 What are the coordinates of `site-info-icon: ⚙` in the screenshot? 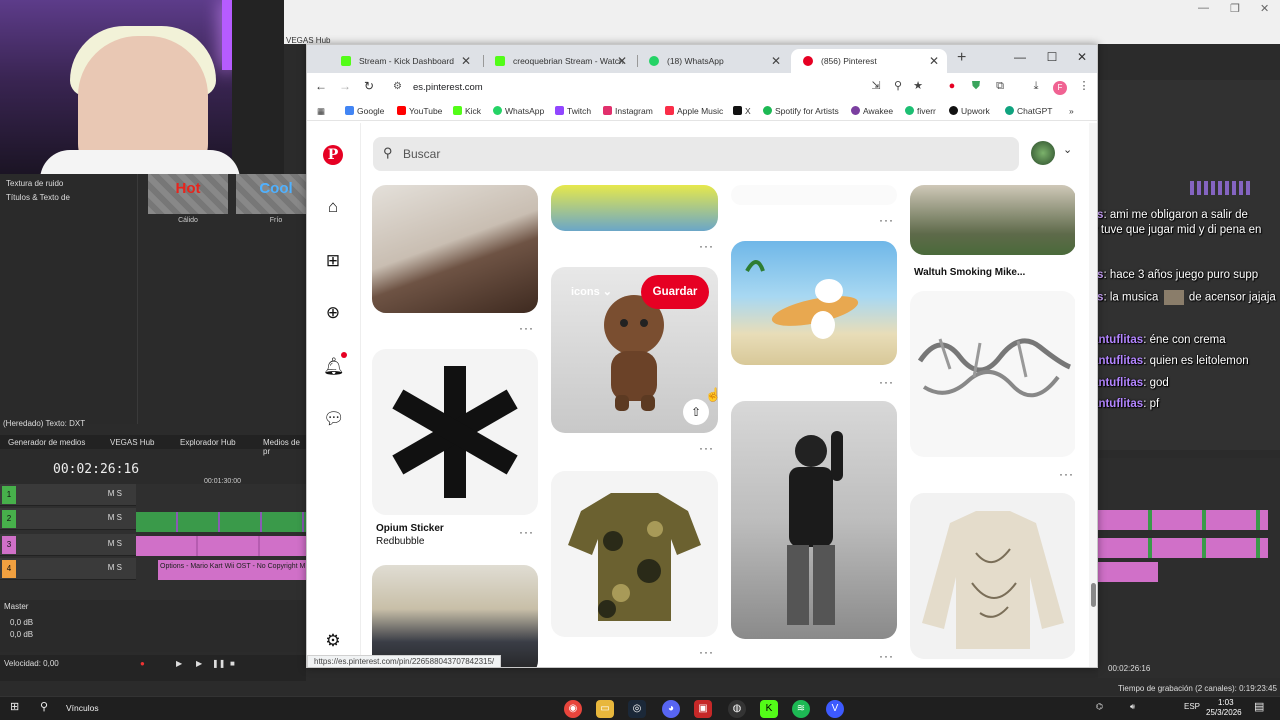 It's located at (397, 86).